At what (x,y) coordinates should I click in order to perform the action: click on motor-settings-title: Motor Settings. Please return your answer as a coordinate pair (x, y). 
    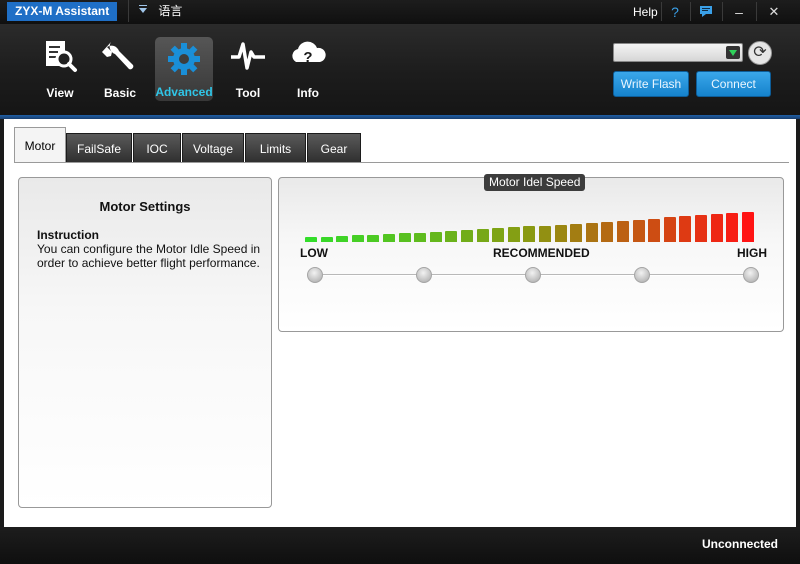
    Looking at the image, I should click on (145, 206).